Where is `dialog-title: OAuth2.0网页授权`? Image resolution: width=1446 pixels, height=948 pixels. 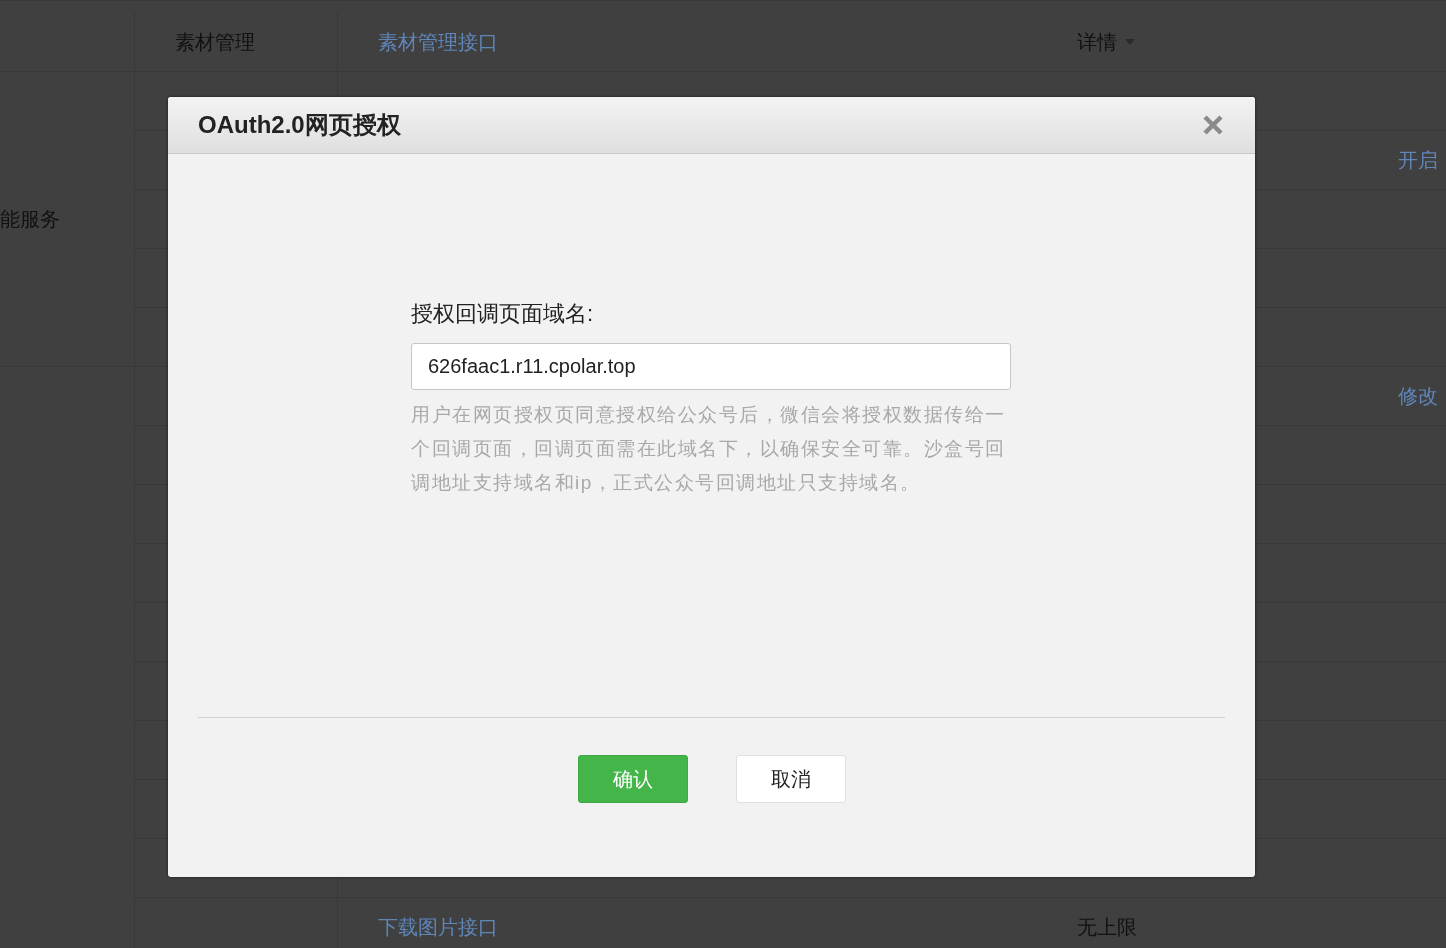
dialog-title: OAuth2.0网页授权 is located at coordinates (299, 125).